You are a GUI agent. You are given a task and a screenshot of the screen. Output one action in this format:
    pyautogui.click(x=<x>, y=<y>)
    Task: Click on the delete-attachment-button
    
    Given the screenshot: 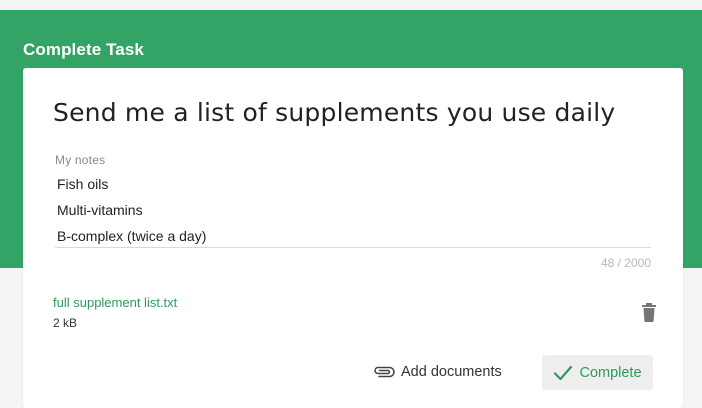 What is the action you would take?
    pyautogui.click(x=649, y=313)
    